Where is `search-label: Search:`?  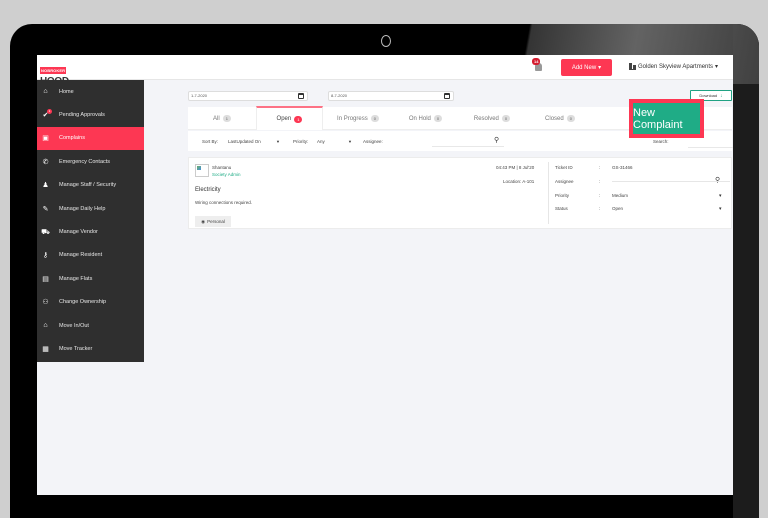
search-label: Search: is located at coordinates (661, 141).